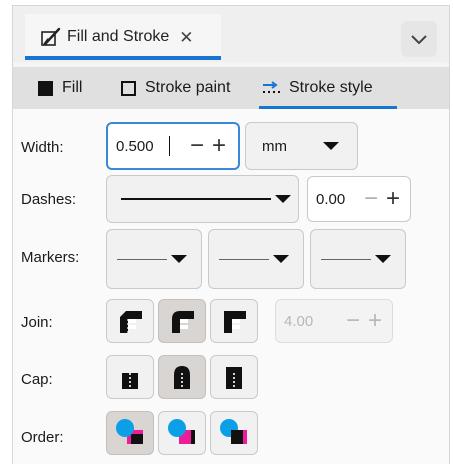  What do you see at coordinates (123, 58) in the screenshot?
I see `dock-tab-underline` at bounding box center [123, 58].